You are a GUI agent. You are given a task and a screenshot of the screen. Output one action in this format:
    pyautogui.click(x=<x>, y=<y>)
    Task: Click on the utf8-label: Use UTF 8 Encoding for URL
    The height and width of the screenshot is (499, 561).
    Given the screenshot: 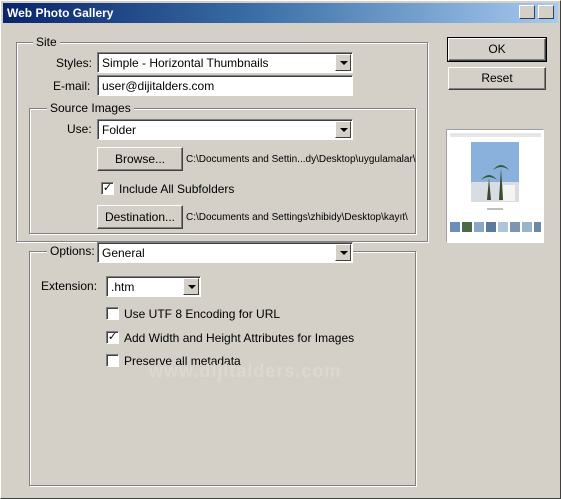 What is the action you would take?
    pyautogui.click(x=202, y=314)
    